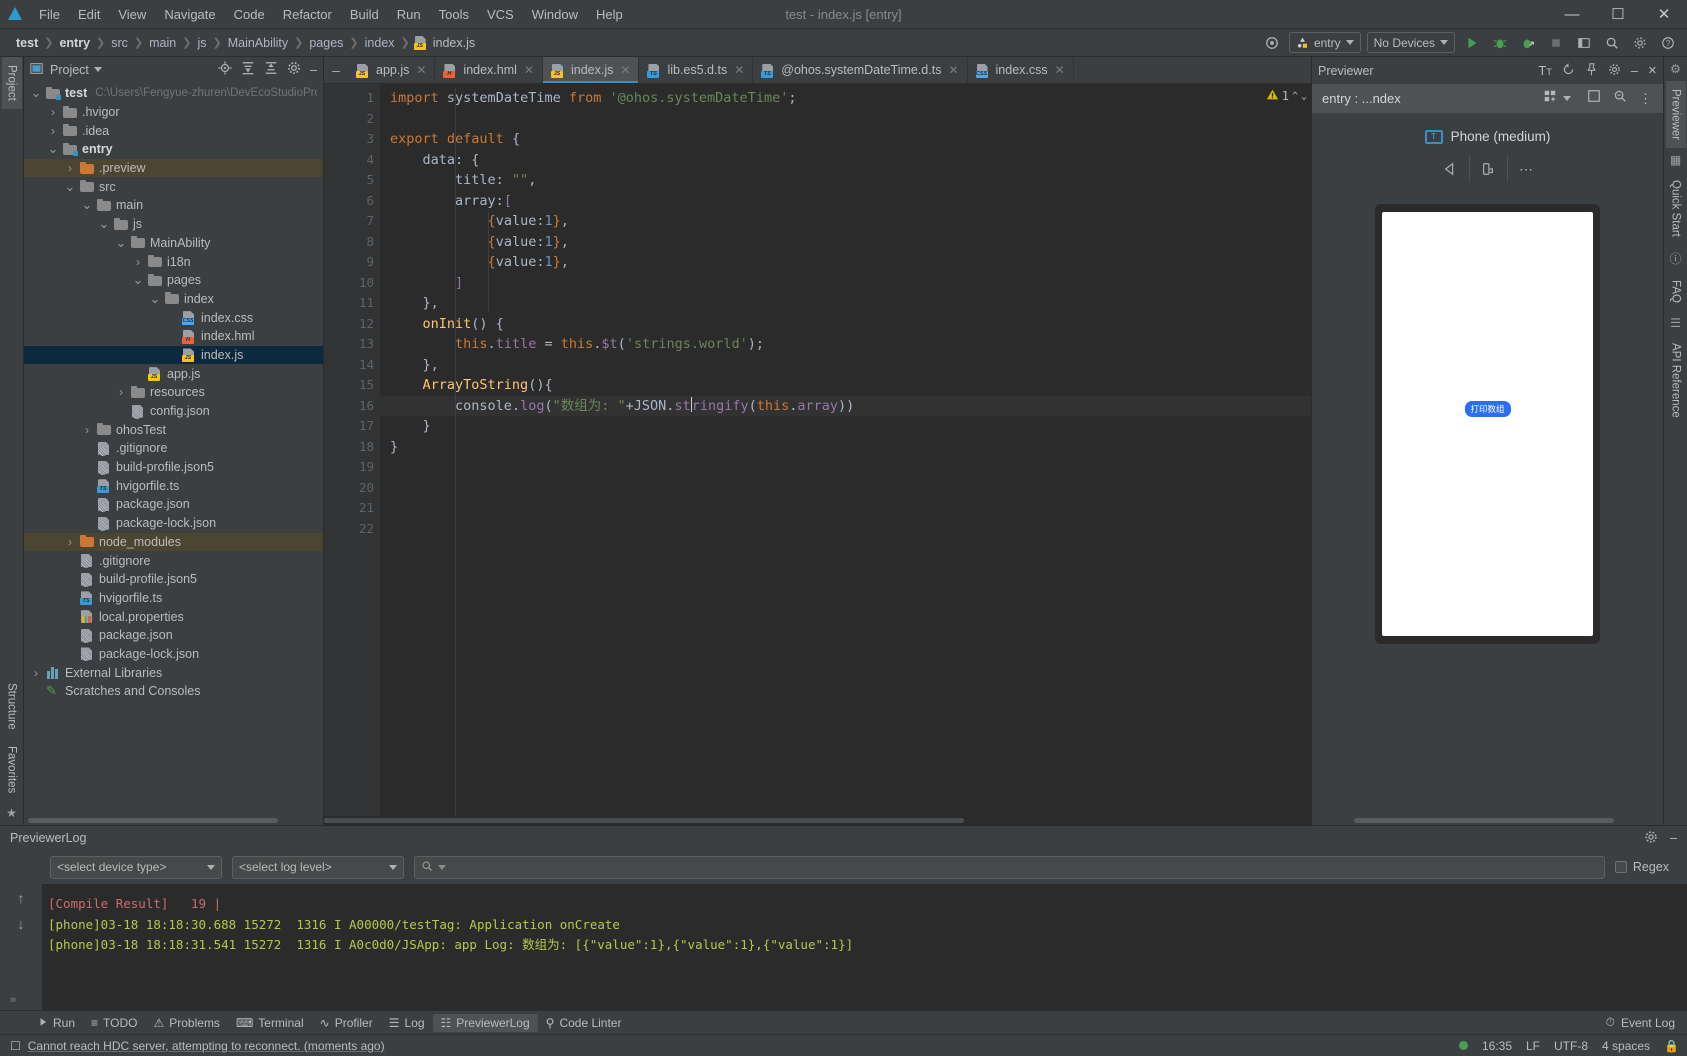 Image resolution: width=1687 pixels, height=1056 pixels. What do you see at coordinates (489, 70) in the screenshot?
I see `editor-tab: Hindex.hml ✕` at bounding box center [489, 70].